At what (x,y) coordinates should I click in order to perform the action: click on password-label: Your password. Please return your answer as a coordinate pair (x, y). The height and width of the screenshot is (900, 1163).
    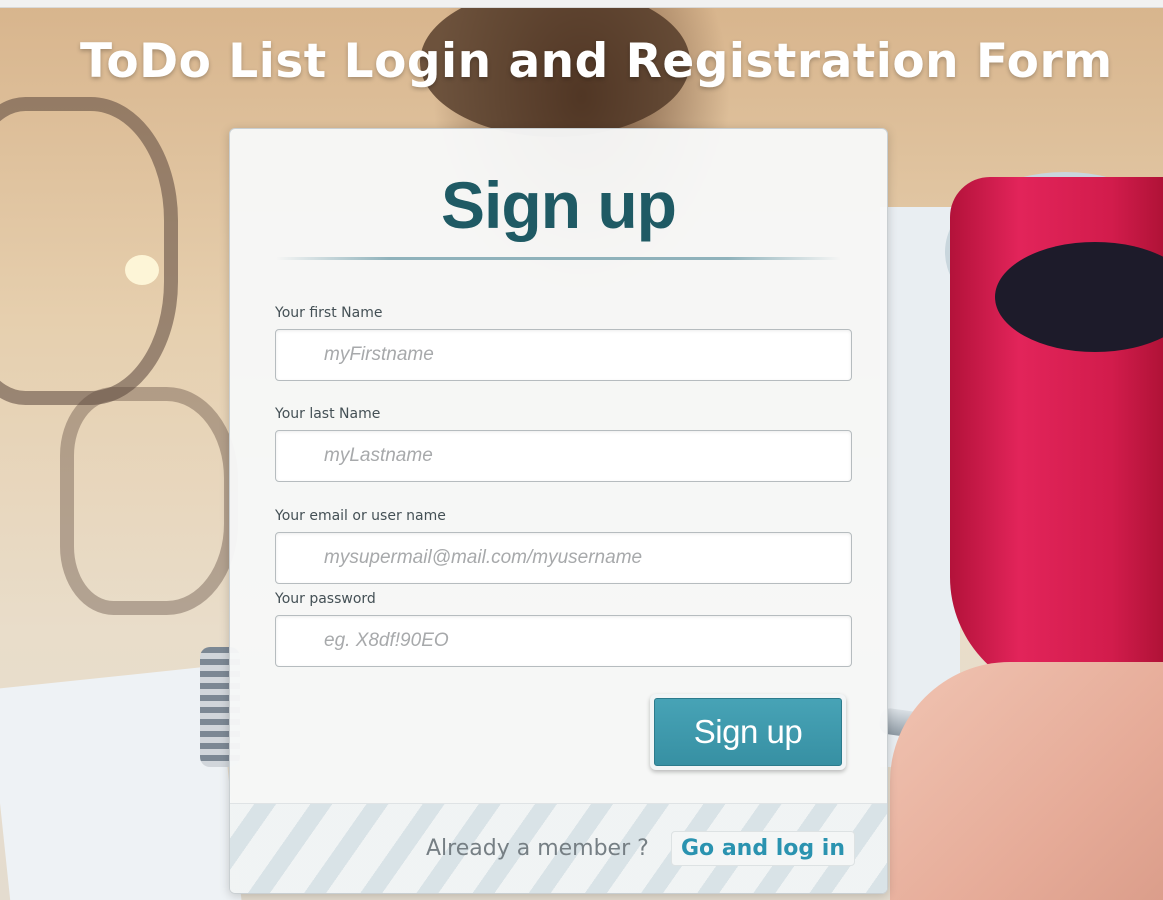
    Looking at the image, I should click on (325, 599).